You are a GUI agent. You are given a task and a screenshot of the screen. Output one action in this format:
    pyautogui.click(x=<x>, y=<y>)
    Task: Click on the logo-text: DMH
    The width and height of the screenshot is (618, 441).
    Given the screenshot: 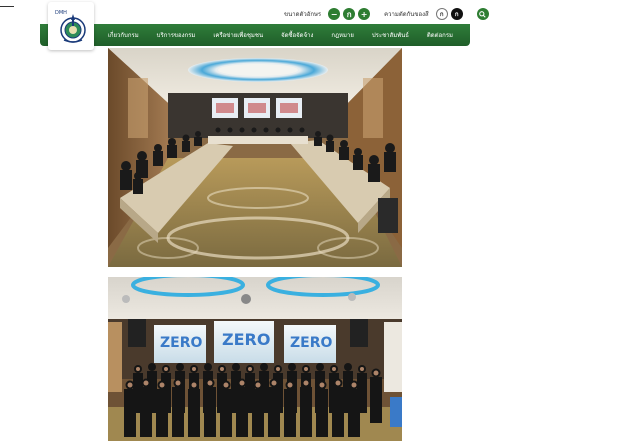 What is the action you would take?
    pyautogui.click(x=61, y=13)
    